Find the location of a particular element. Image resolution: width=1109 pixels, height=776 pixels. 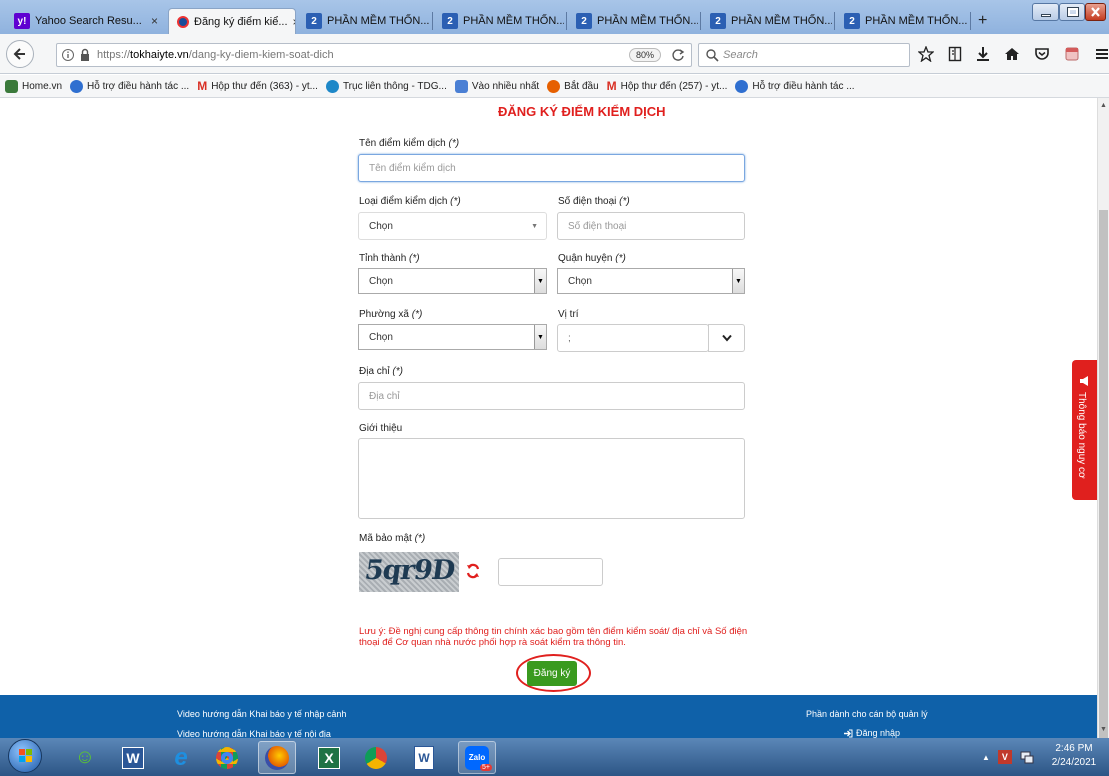

captcha-input is located at coordinates (550, 572).